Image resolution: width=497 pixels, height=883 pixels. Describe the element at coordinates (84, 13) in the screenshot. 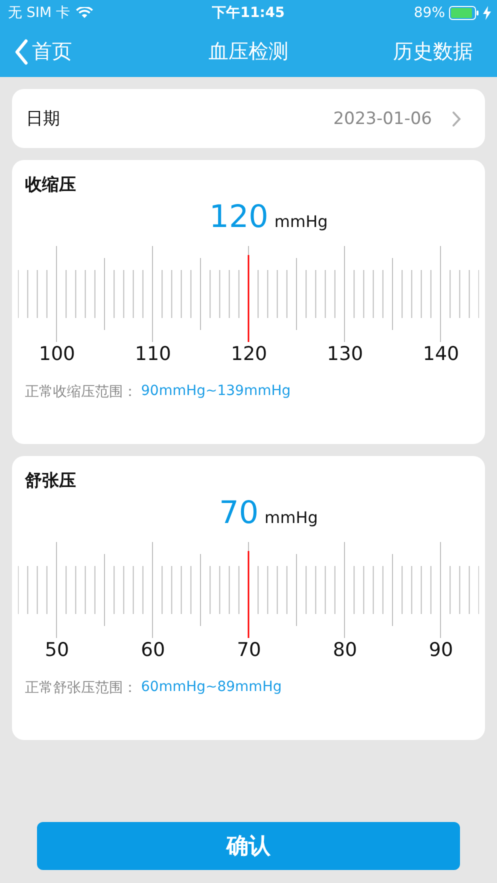

I see `wifi-icon` at that location.